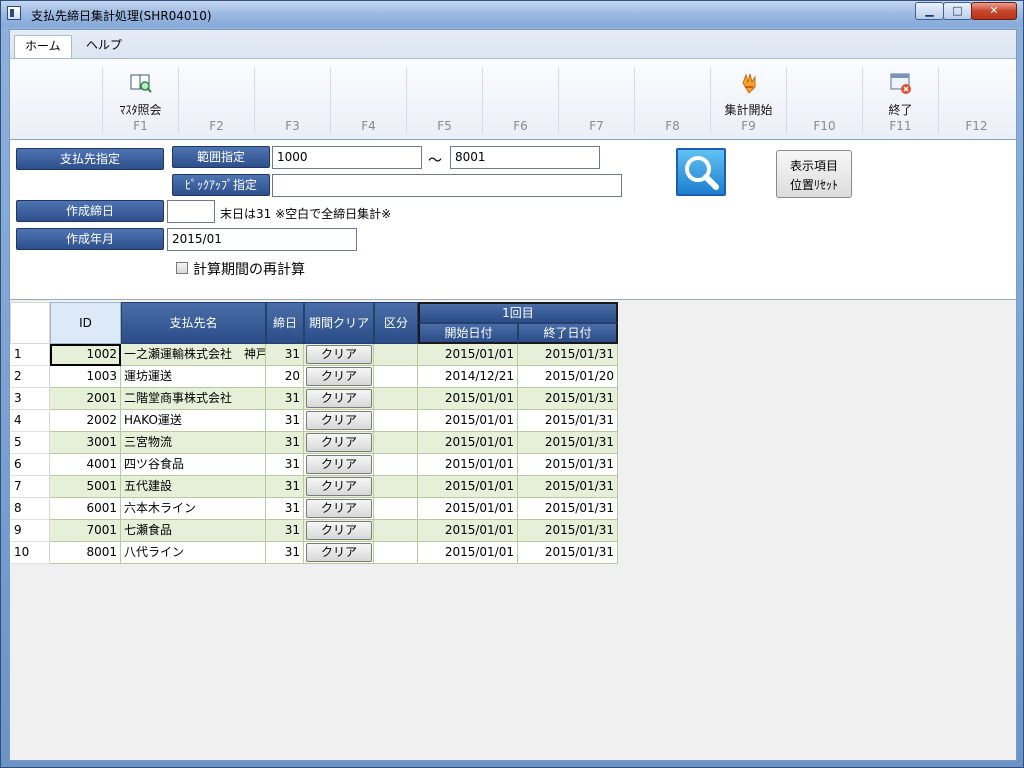 This screenshot has width=1024, height=768. I want to click on fkey-f1-button: ﾏｽﾀ照会 F1, so click(140, 100).